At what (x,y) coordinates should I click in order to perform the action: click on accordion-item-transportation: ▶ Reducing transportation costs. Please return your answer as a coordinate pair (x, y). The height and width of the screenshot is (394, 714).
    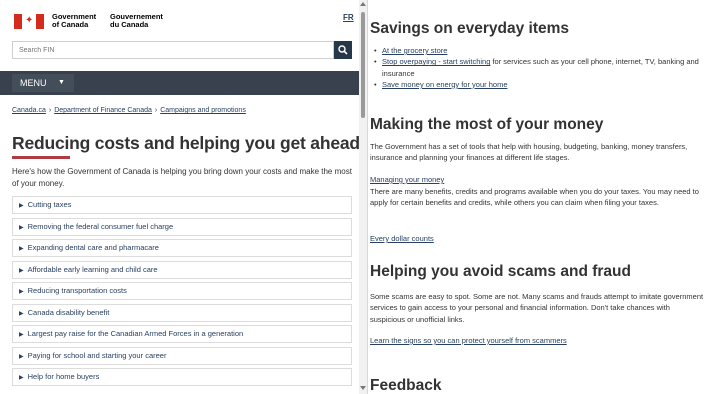
    Looking at the image, I should click on (182, 291).